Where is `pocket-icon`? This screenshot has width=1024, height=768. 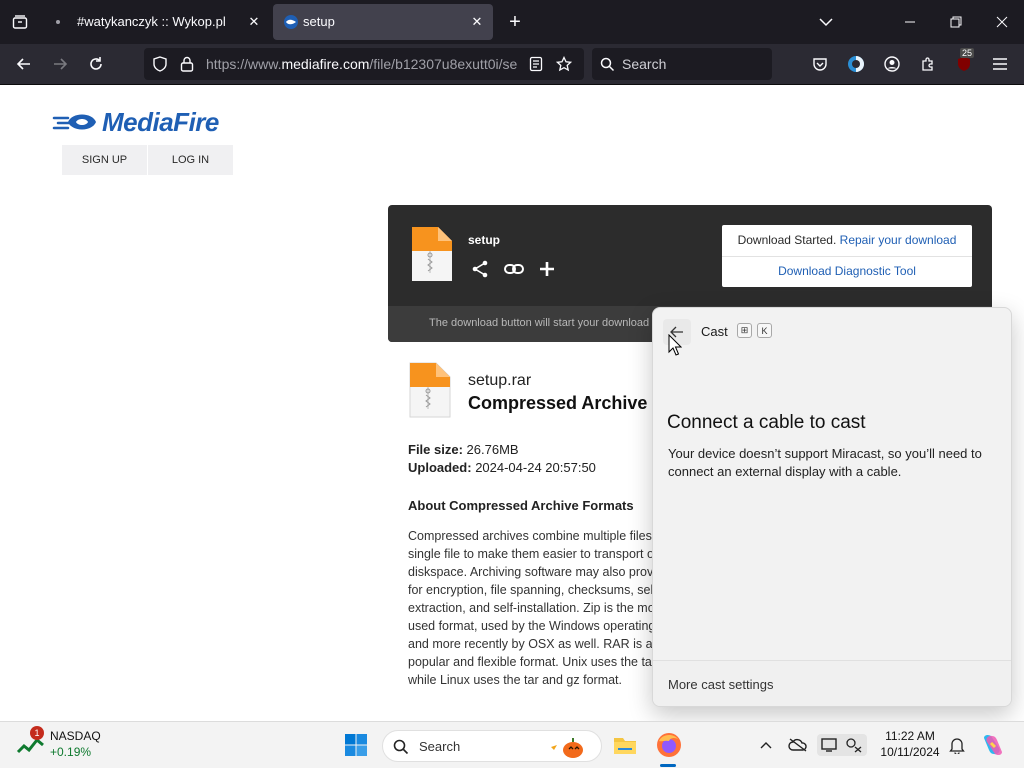
pocket-icon is located at coordinates (820, 64).